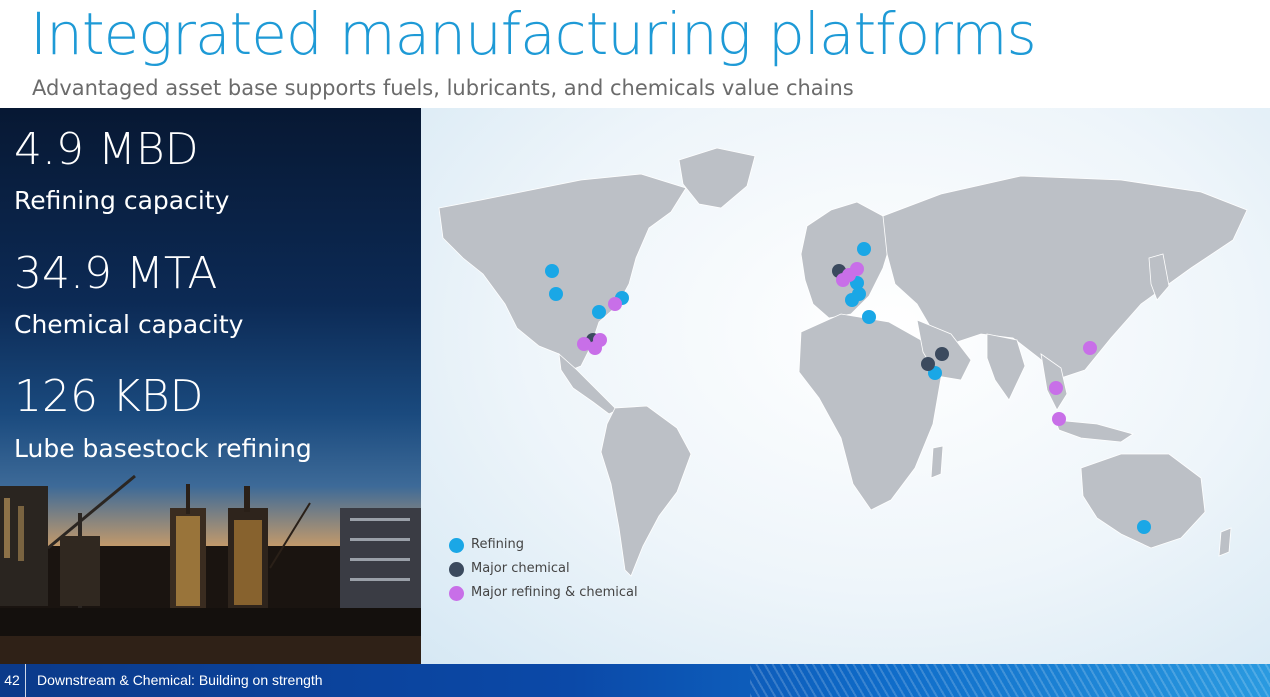 The image size is (1270, 697). What do you see at coordinates (122, 200) in the screenshot?
I see `stat-label-refining: Refining capacity` at bounding box center [122, 200].